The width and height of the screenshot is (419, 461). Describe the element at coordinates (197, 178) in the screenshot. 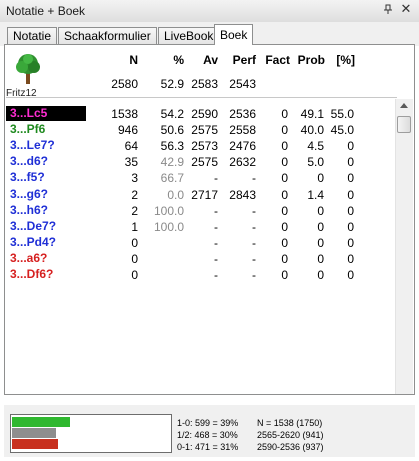

I see `list-item: 3...f5? 3 66.7 - - 0 0 0` at that location.